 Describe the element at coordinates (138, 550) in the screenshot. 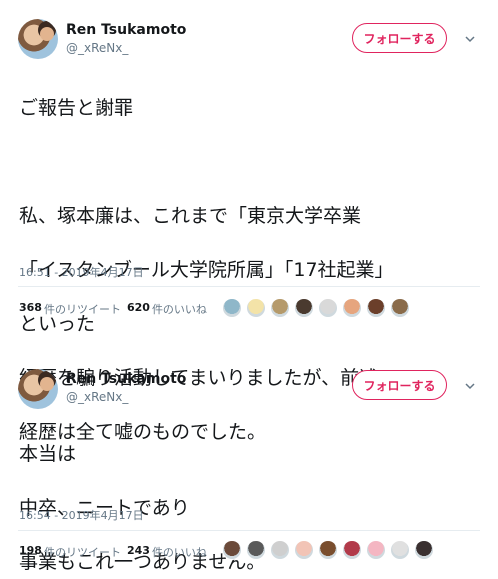

I see `like-count: 243` at that location.